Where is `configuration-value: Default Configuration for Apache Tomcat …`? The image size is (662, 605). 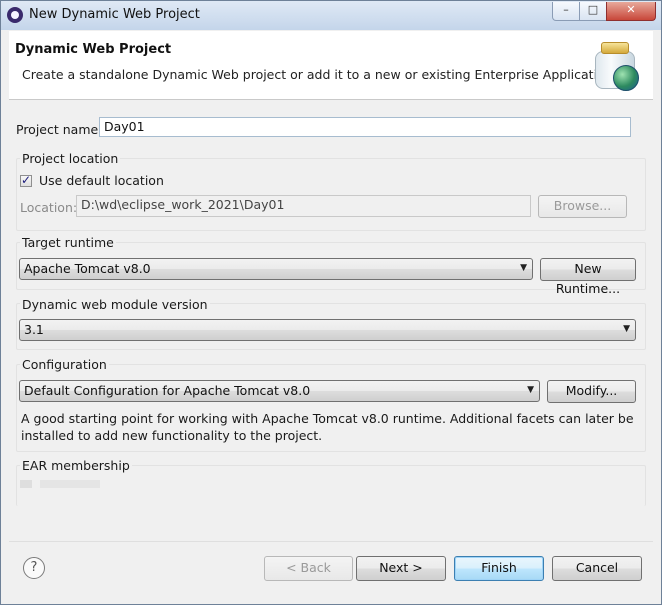 configuration-value: Default Configuration for Apache Tomcat … is located at coordinates (167, 390).